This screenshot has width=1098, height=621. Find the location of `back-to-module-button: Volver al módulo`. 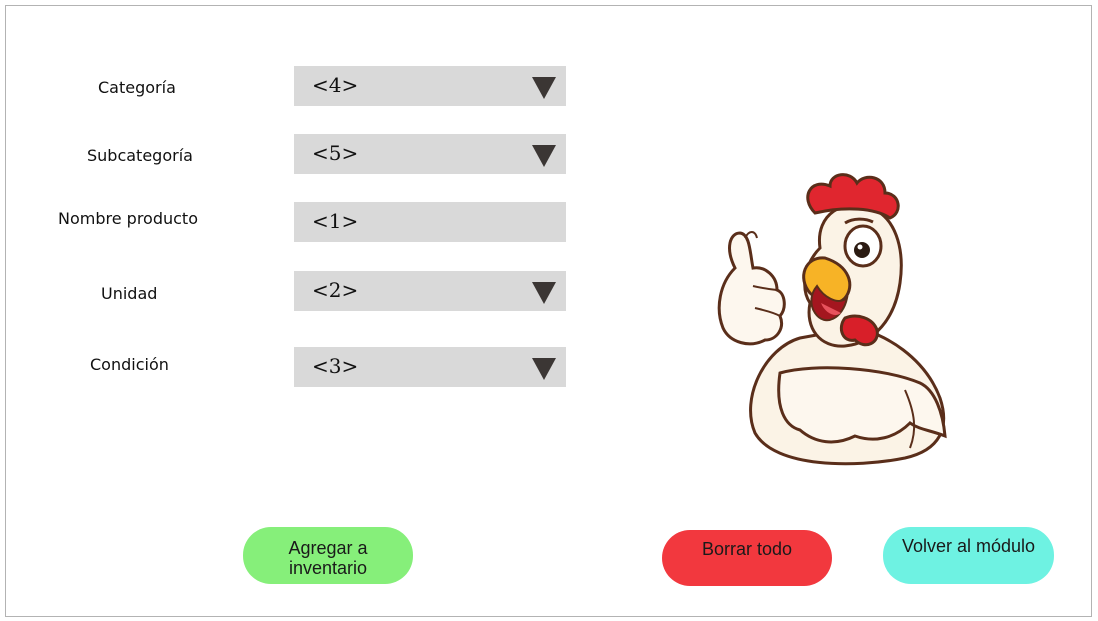

back-to-module-button: Volver al módulo is located at coordinates (968, 555).